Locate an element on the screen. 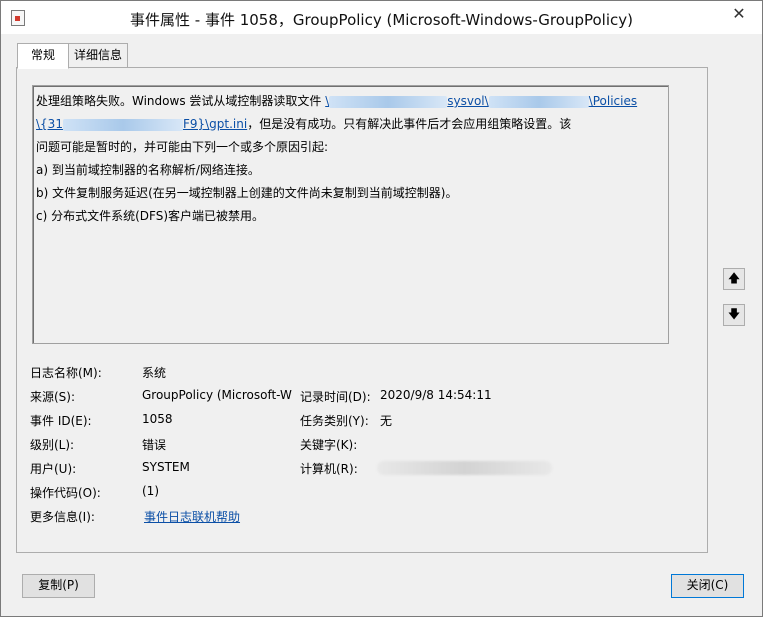  logged-value: 2020/9/8 14:54:11 is located at coordinates (436, 395).